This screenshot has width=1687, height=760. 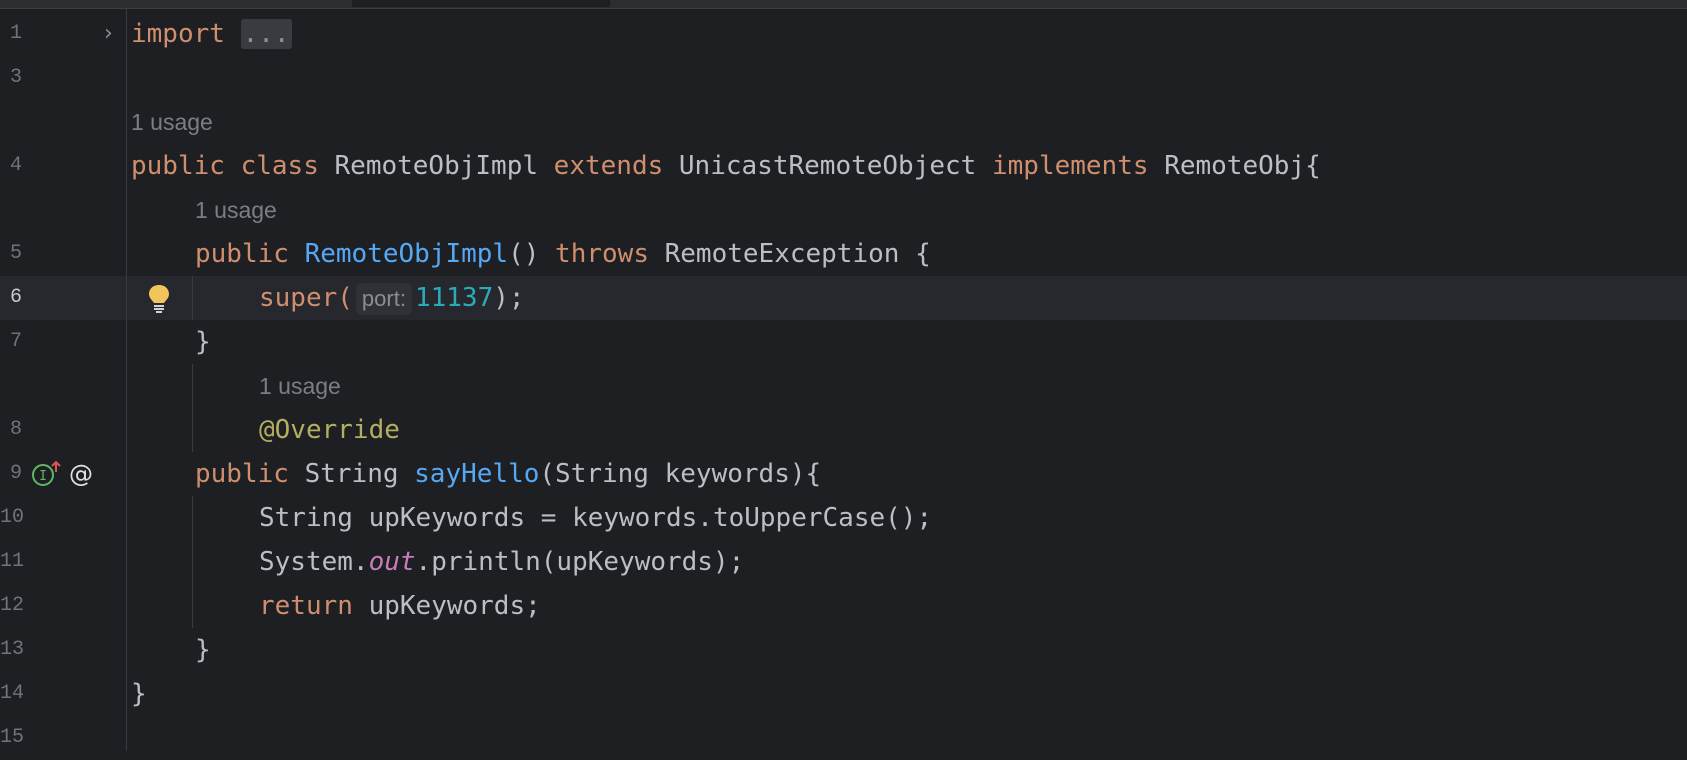 What do you see at coordinates (843, 4) in the screenshot?
I see `editor-tab-bar` at bounding box center [843, 4].